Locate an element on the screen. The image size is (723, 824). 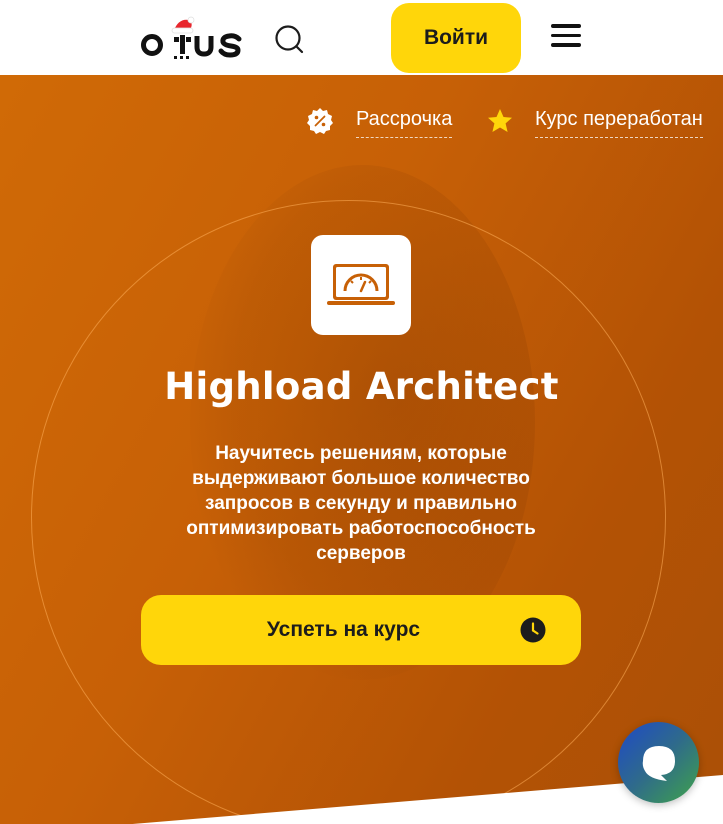
chat-bubble-icon is located at coordinates (658, 763).